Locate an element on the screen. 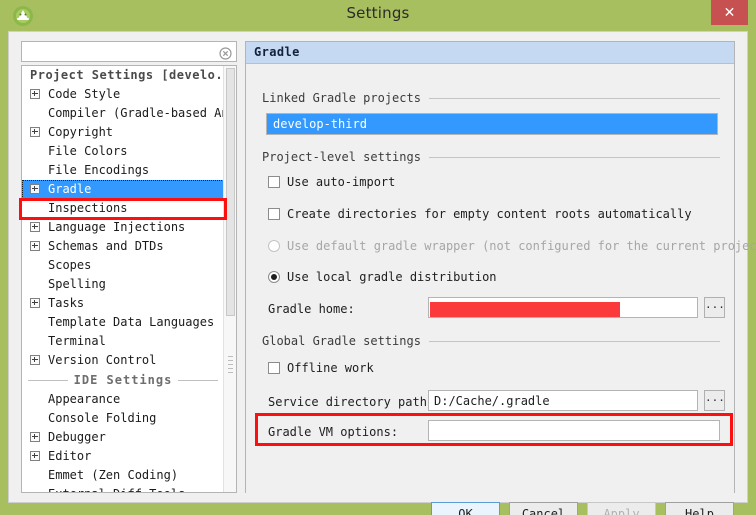  sidebar-item-label: Debugger is located at coordinates (77, 437).